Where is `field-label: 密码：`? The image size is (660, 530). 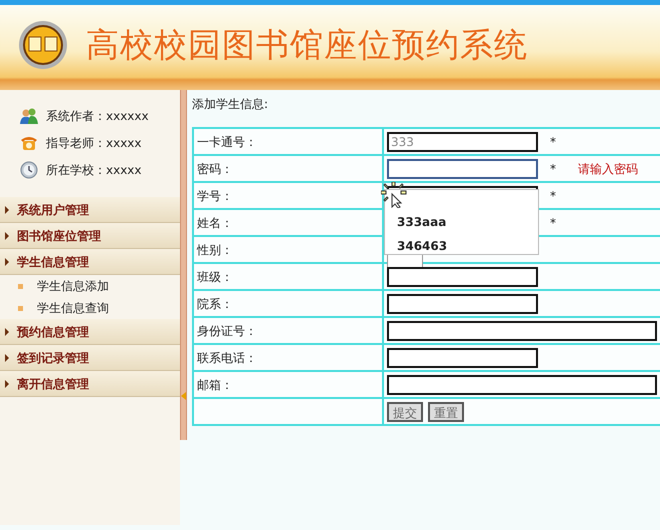 field-label: 密码： is located at coordinates (288, 168).